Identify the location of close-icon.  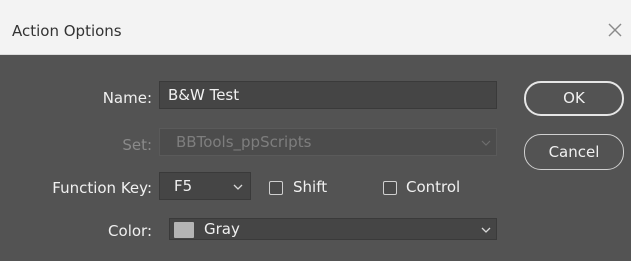
(615, 30).